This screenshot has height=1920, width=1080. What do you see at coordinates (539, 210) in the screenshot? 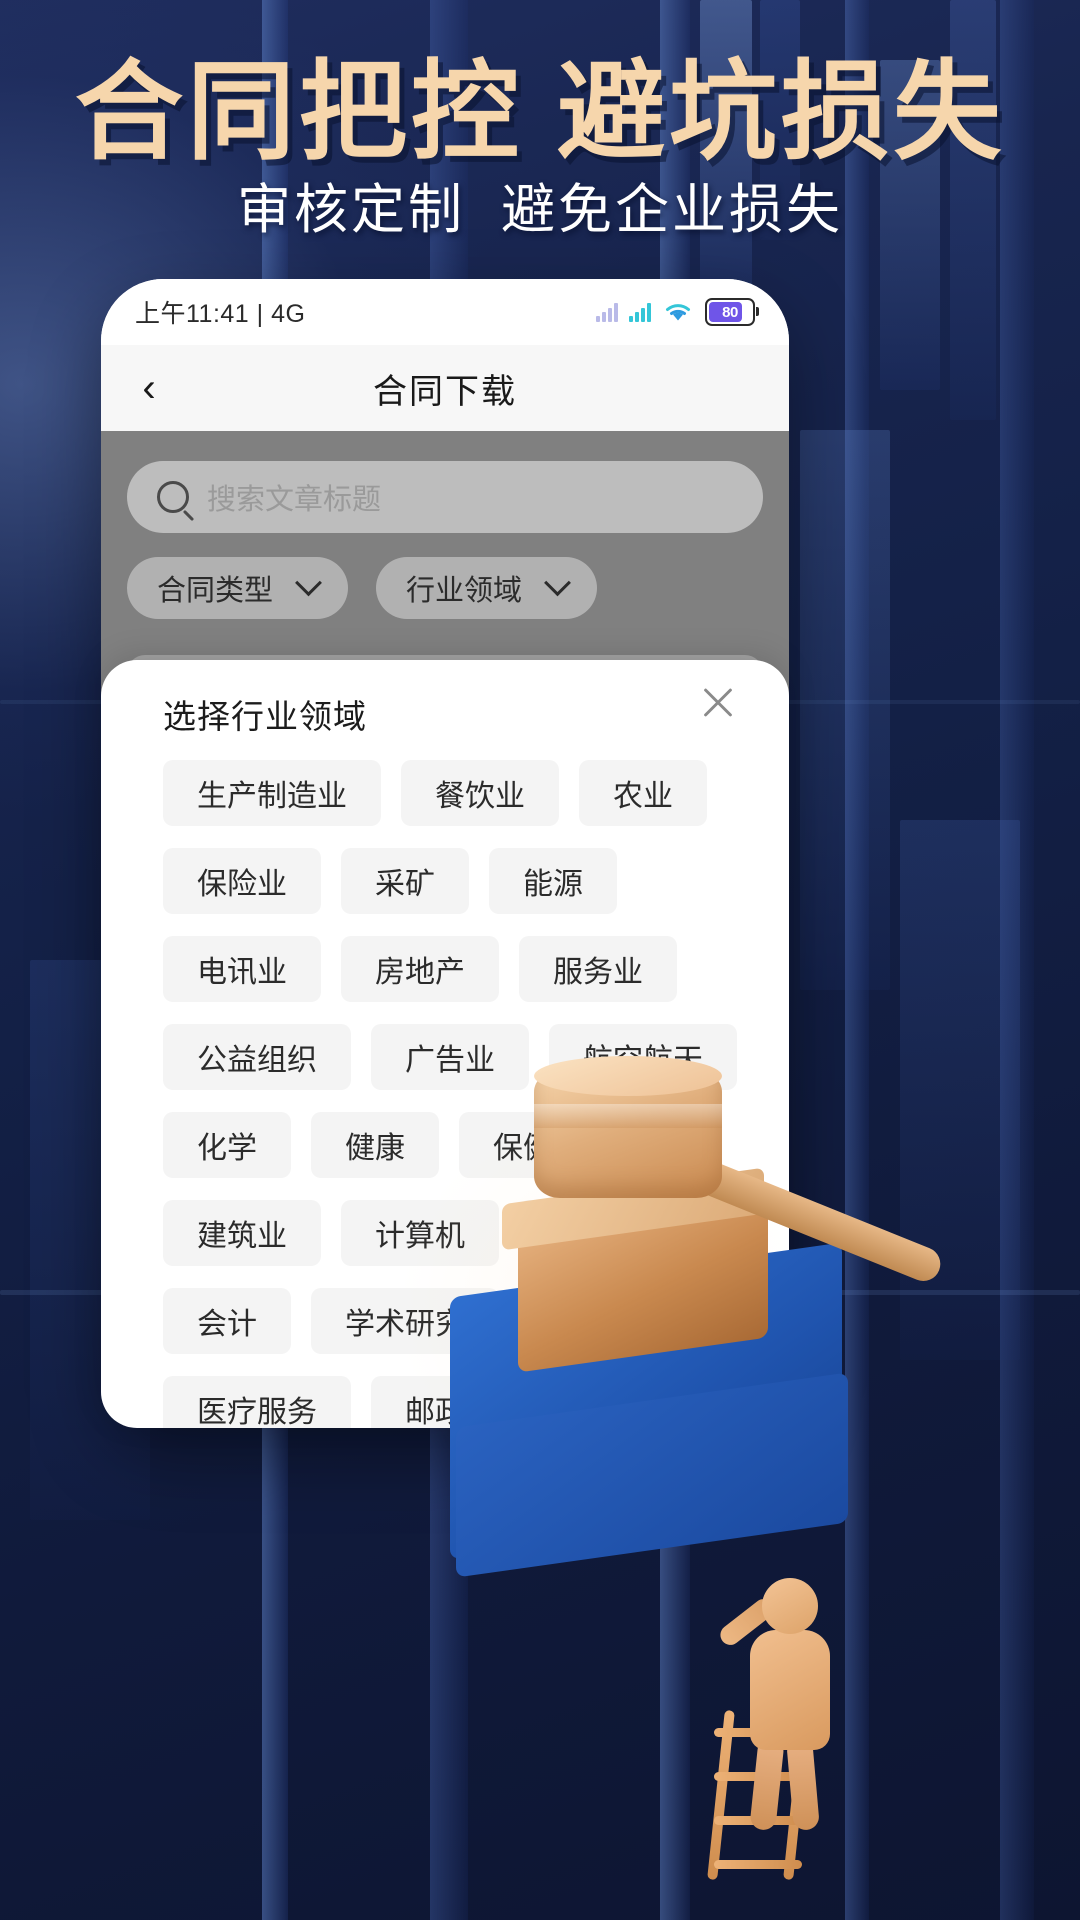
I see `poster-subheadline: 审核定制 避免企业损失` at bounding box center [539, 210].